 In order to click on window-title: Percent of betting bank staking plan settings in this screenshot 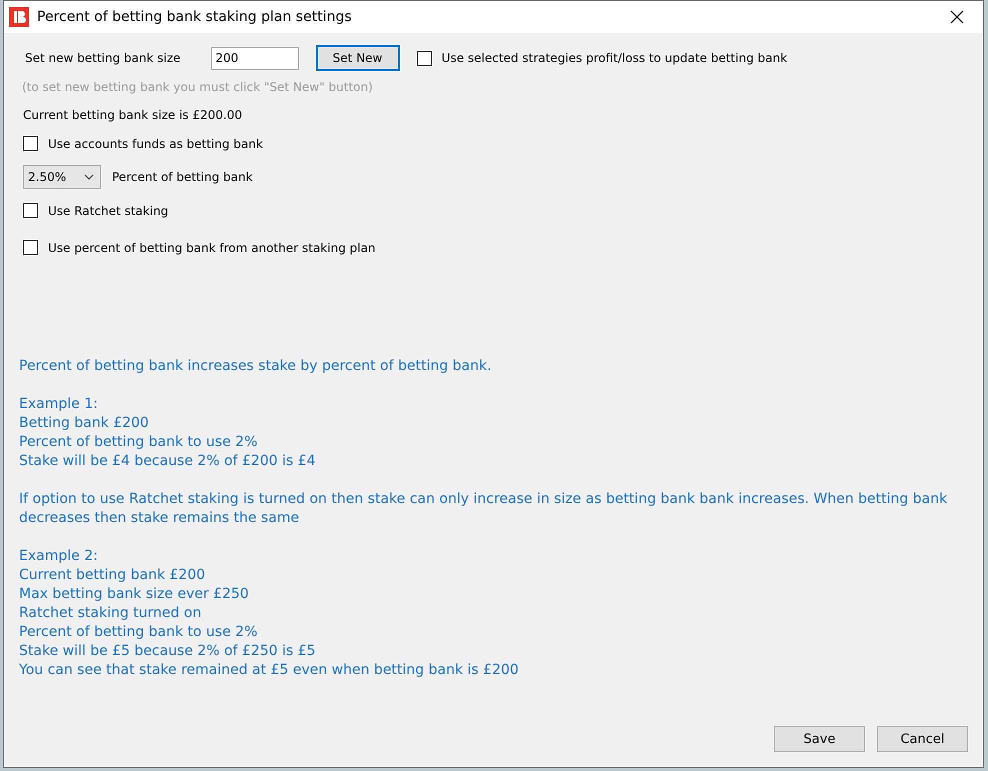, I will do `click(195, 17)`.